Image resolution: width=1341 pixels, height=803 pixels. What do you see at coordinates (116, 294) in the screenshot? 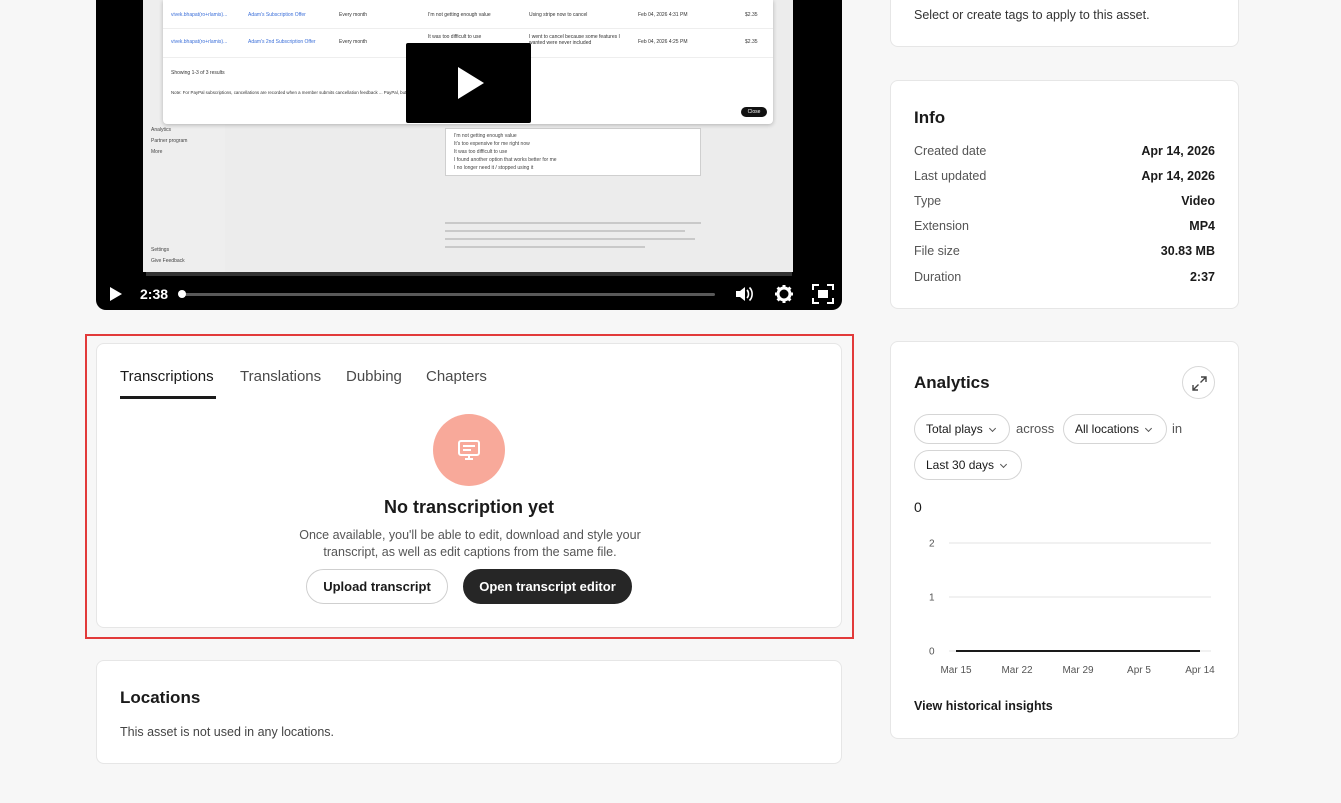
I see `play-icon` at bounding box center [116, 294].